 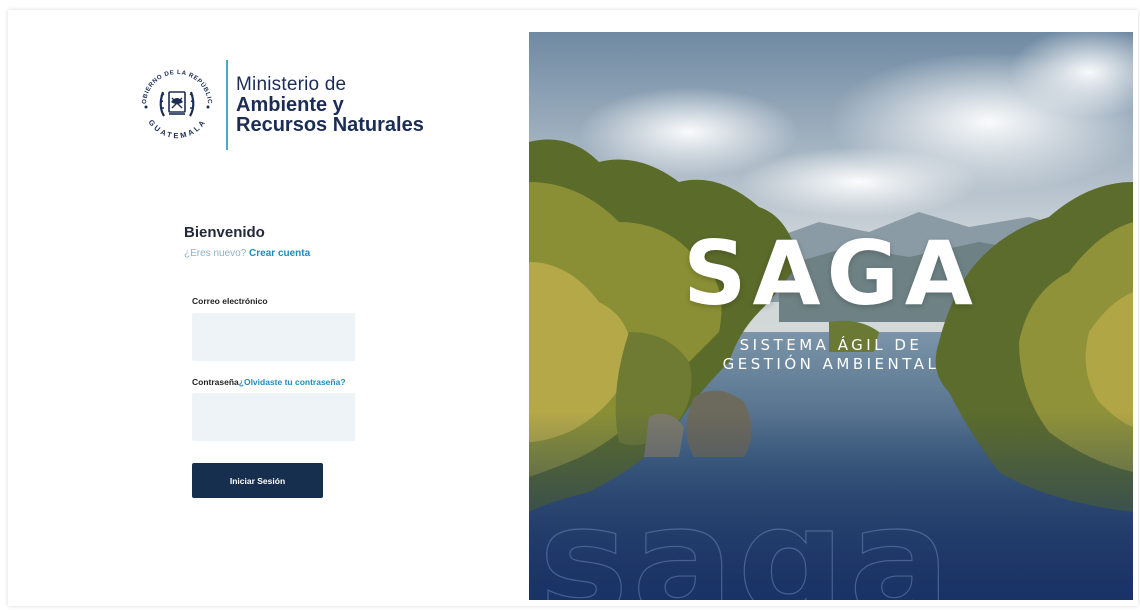 I want to click on password-label-line: Contraseña¿Olvidaste tu contraseña?, so click(x=269, y=382).